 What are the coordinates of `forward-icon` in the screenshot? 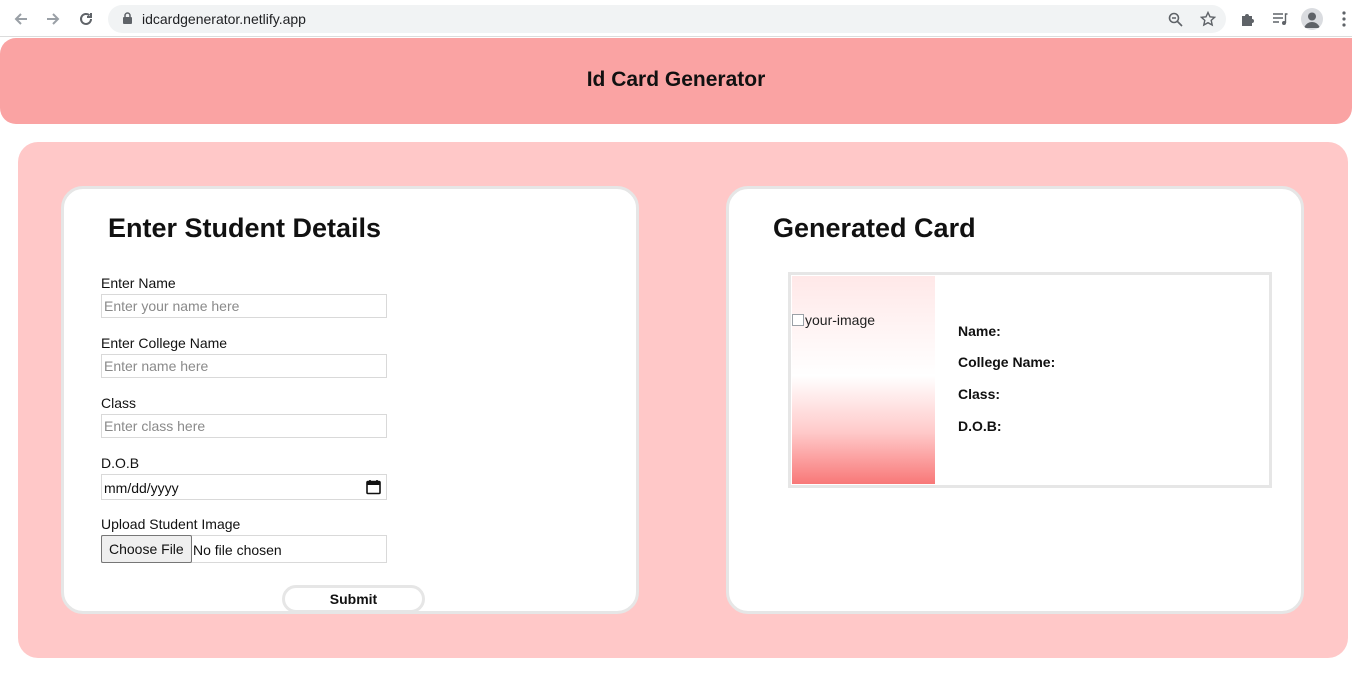 It's located at (53, 19).